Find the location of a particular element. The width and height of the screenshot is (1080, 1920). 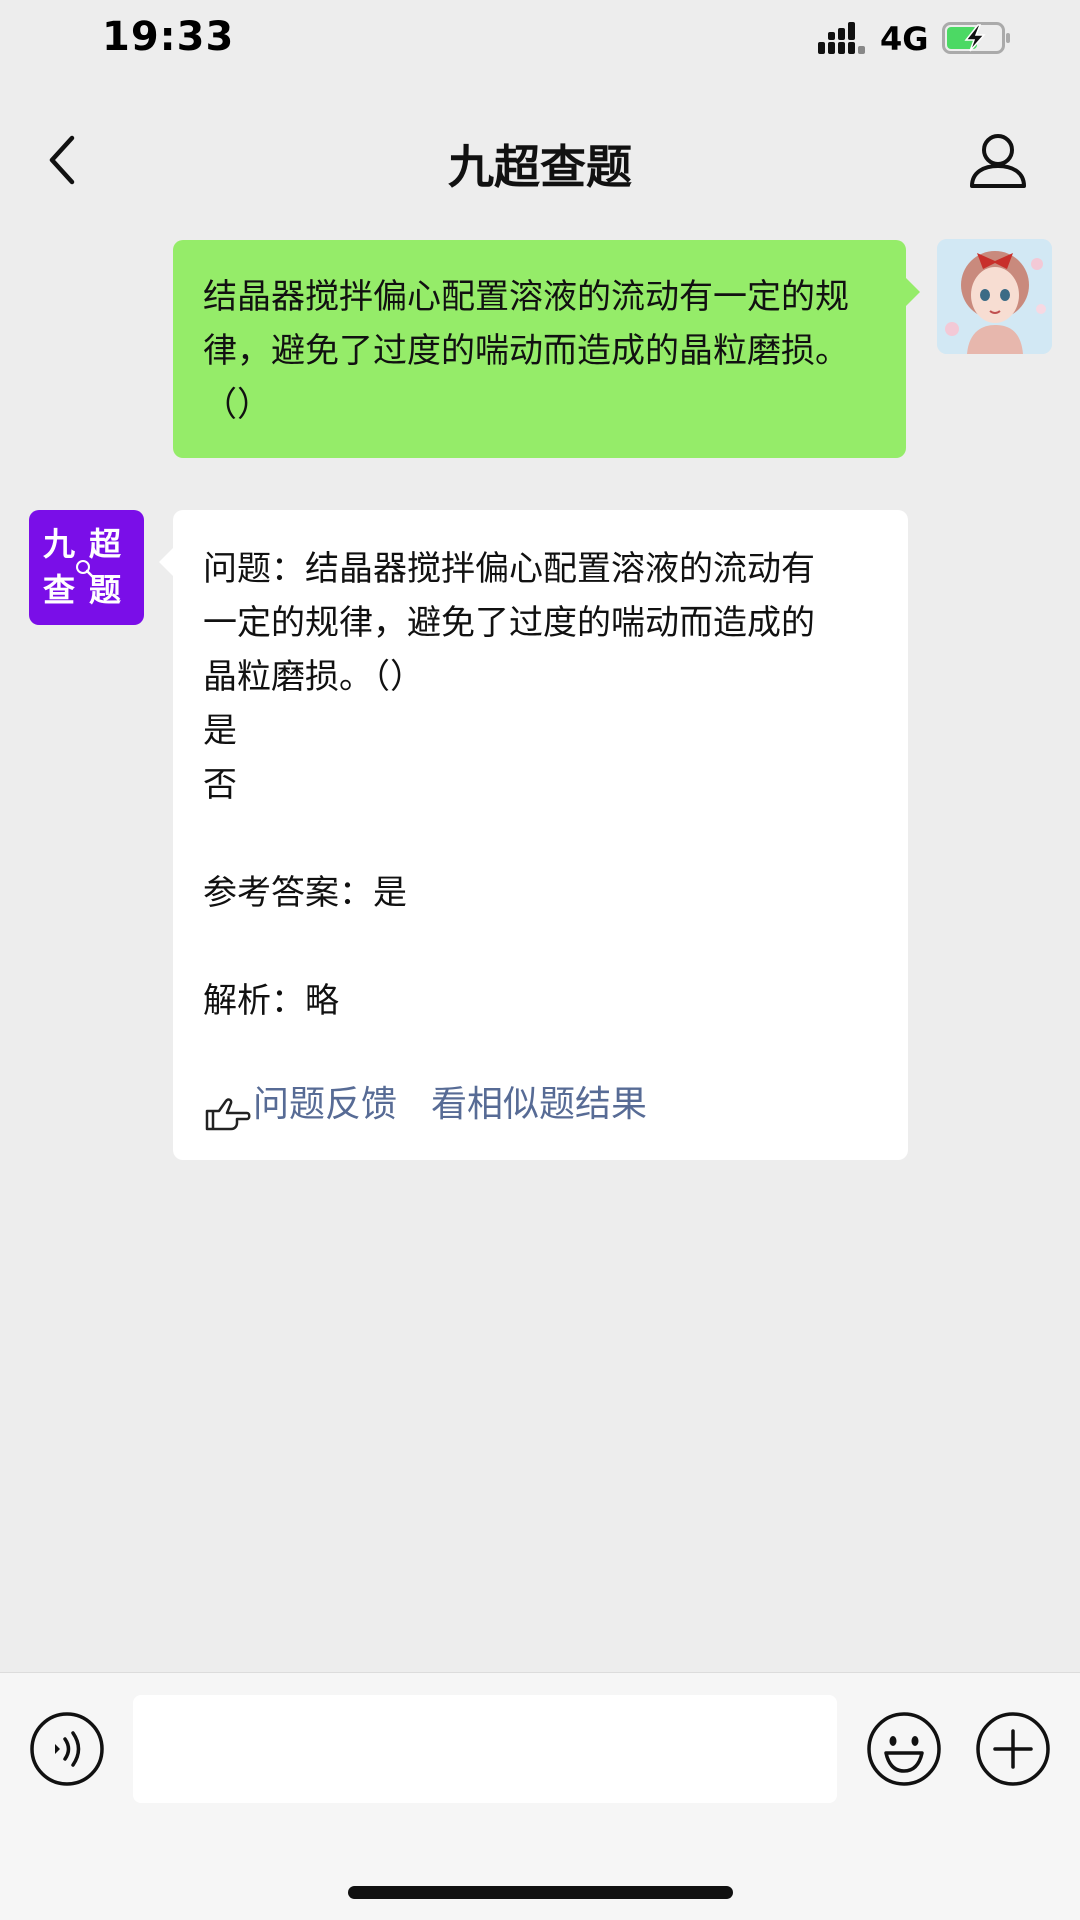

question-message-bubble: 结晶器搅拌偏心配置溶液的流动有一定的规律，避免了过度的喘动而造成的晶粒磨损。（） is located at coordinates (546, 349).